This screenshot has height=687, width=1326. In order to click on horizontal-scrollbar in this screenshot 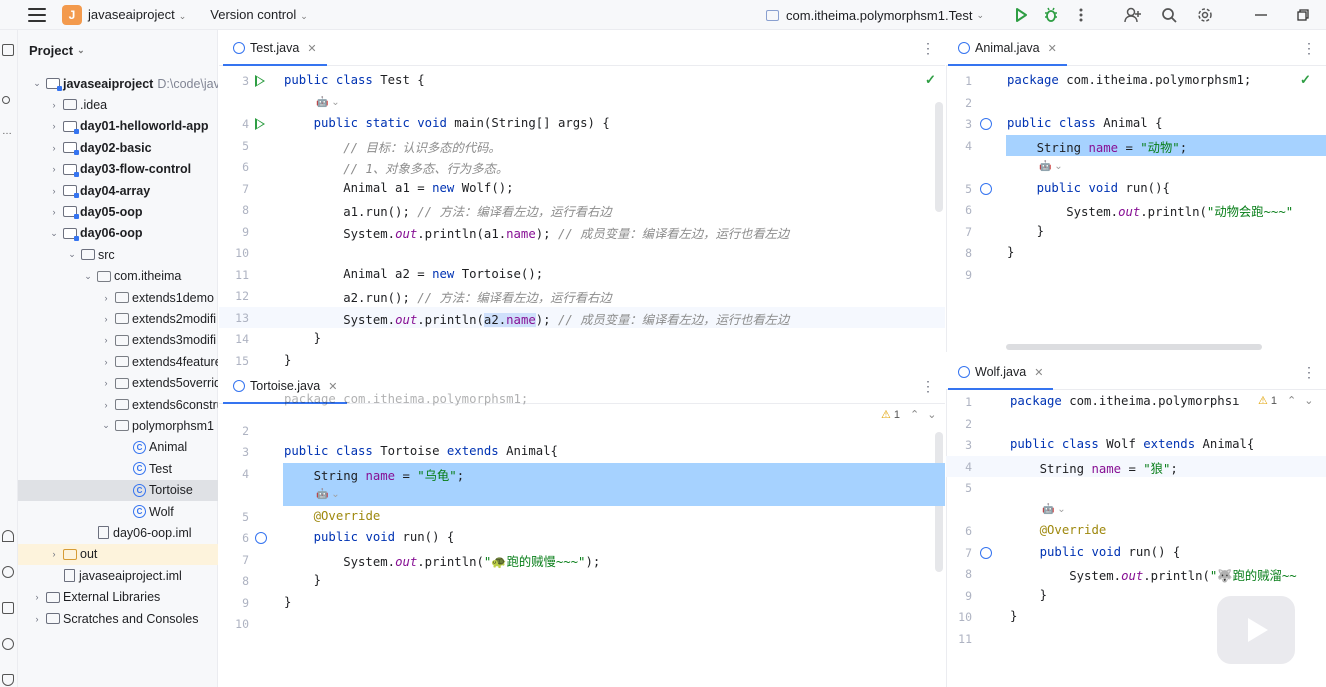, I will do `click(1134, 347)`.